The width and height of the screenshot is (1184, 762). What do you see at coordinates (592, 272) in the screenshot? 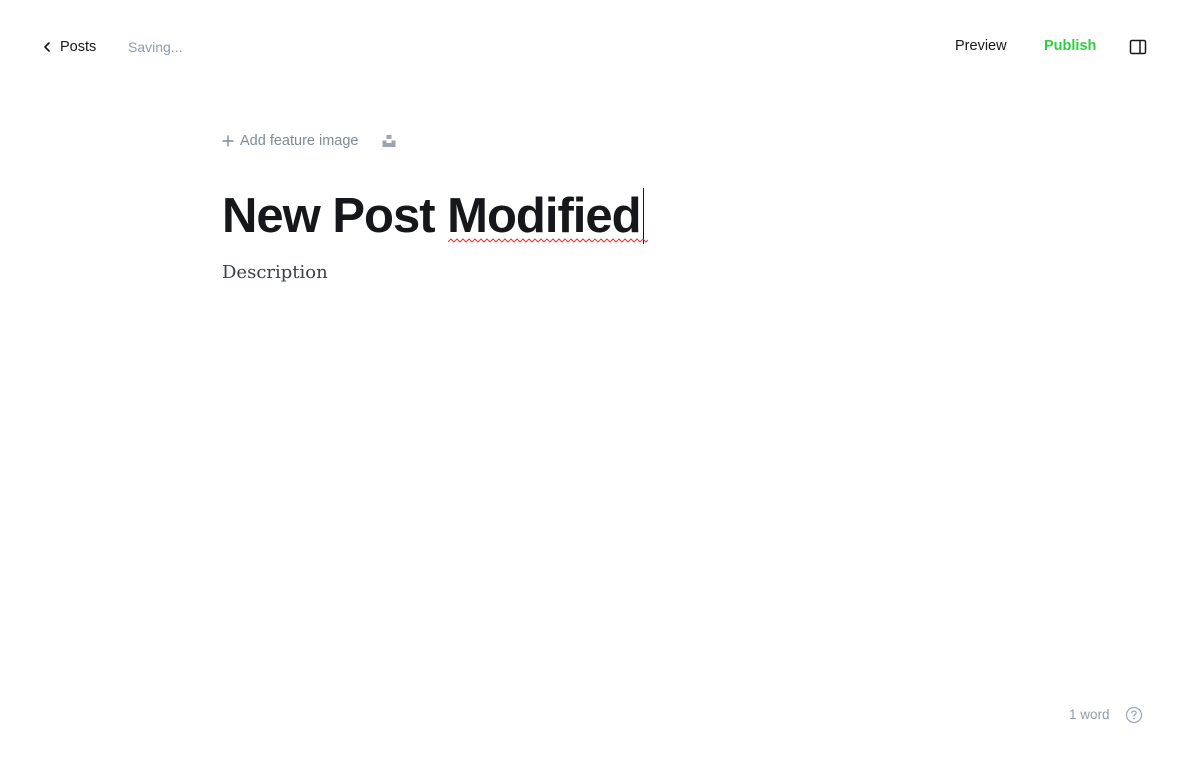
I see `excerpt-input: Description` at bounding box center [592, 272].